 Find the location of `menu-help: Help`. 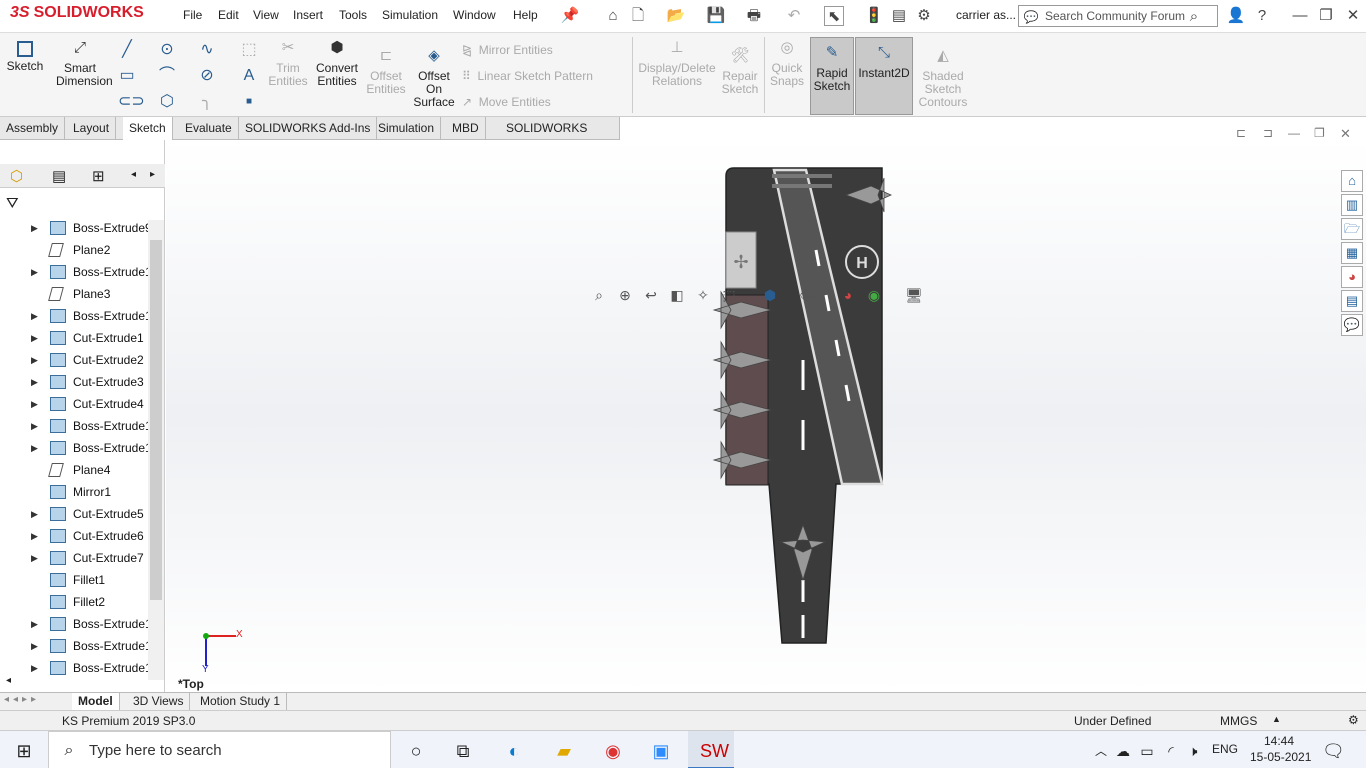

menu-help: Help is located at coordinates (525, 15).